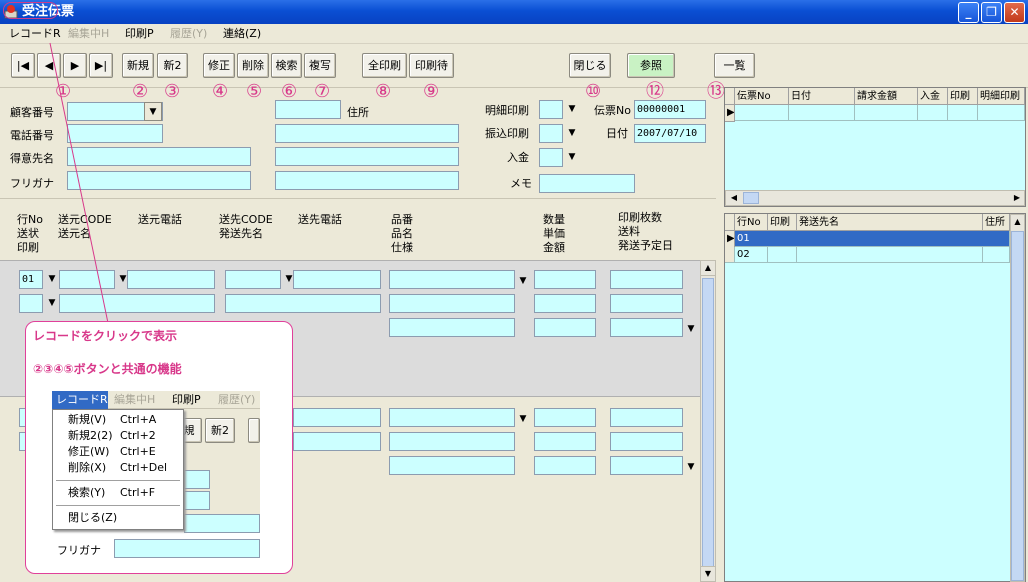 The width and height of the screenshot is (1028, 582). What do you see at coordinates (996, 222) in the screenshot?
I see `grid-header: 住所` at bounding box center [996, 222].